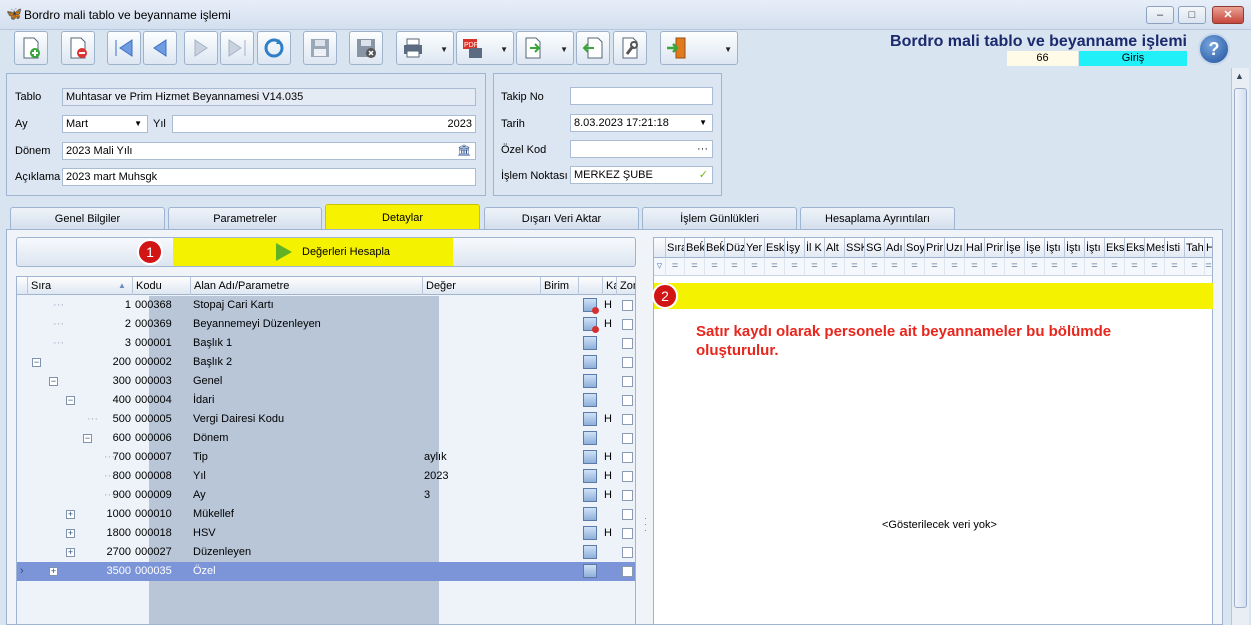 This screenshot has height=625, width=1251. Describe the element at coordinates (245, 218) in the screenshot. I see `tab-parametreler: Parametreler` at that location.